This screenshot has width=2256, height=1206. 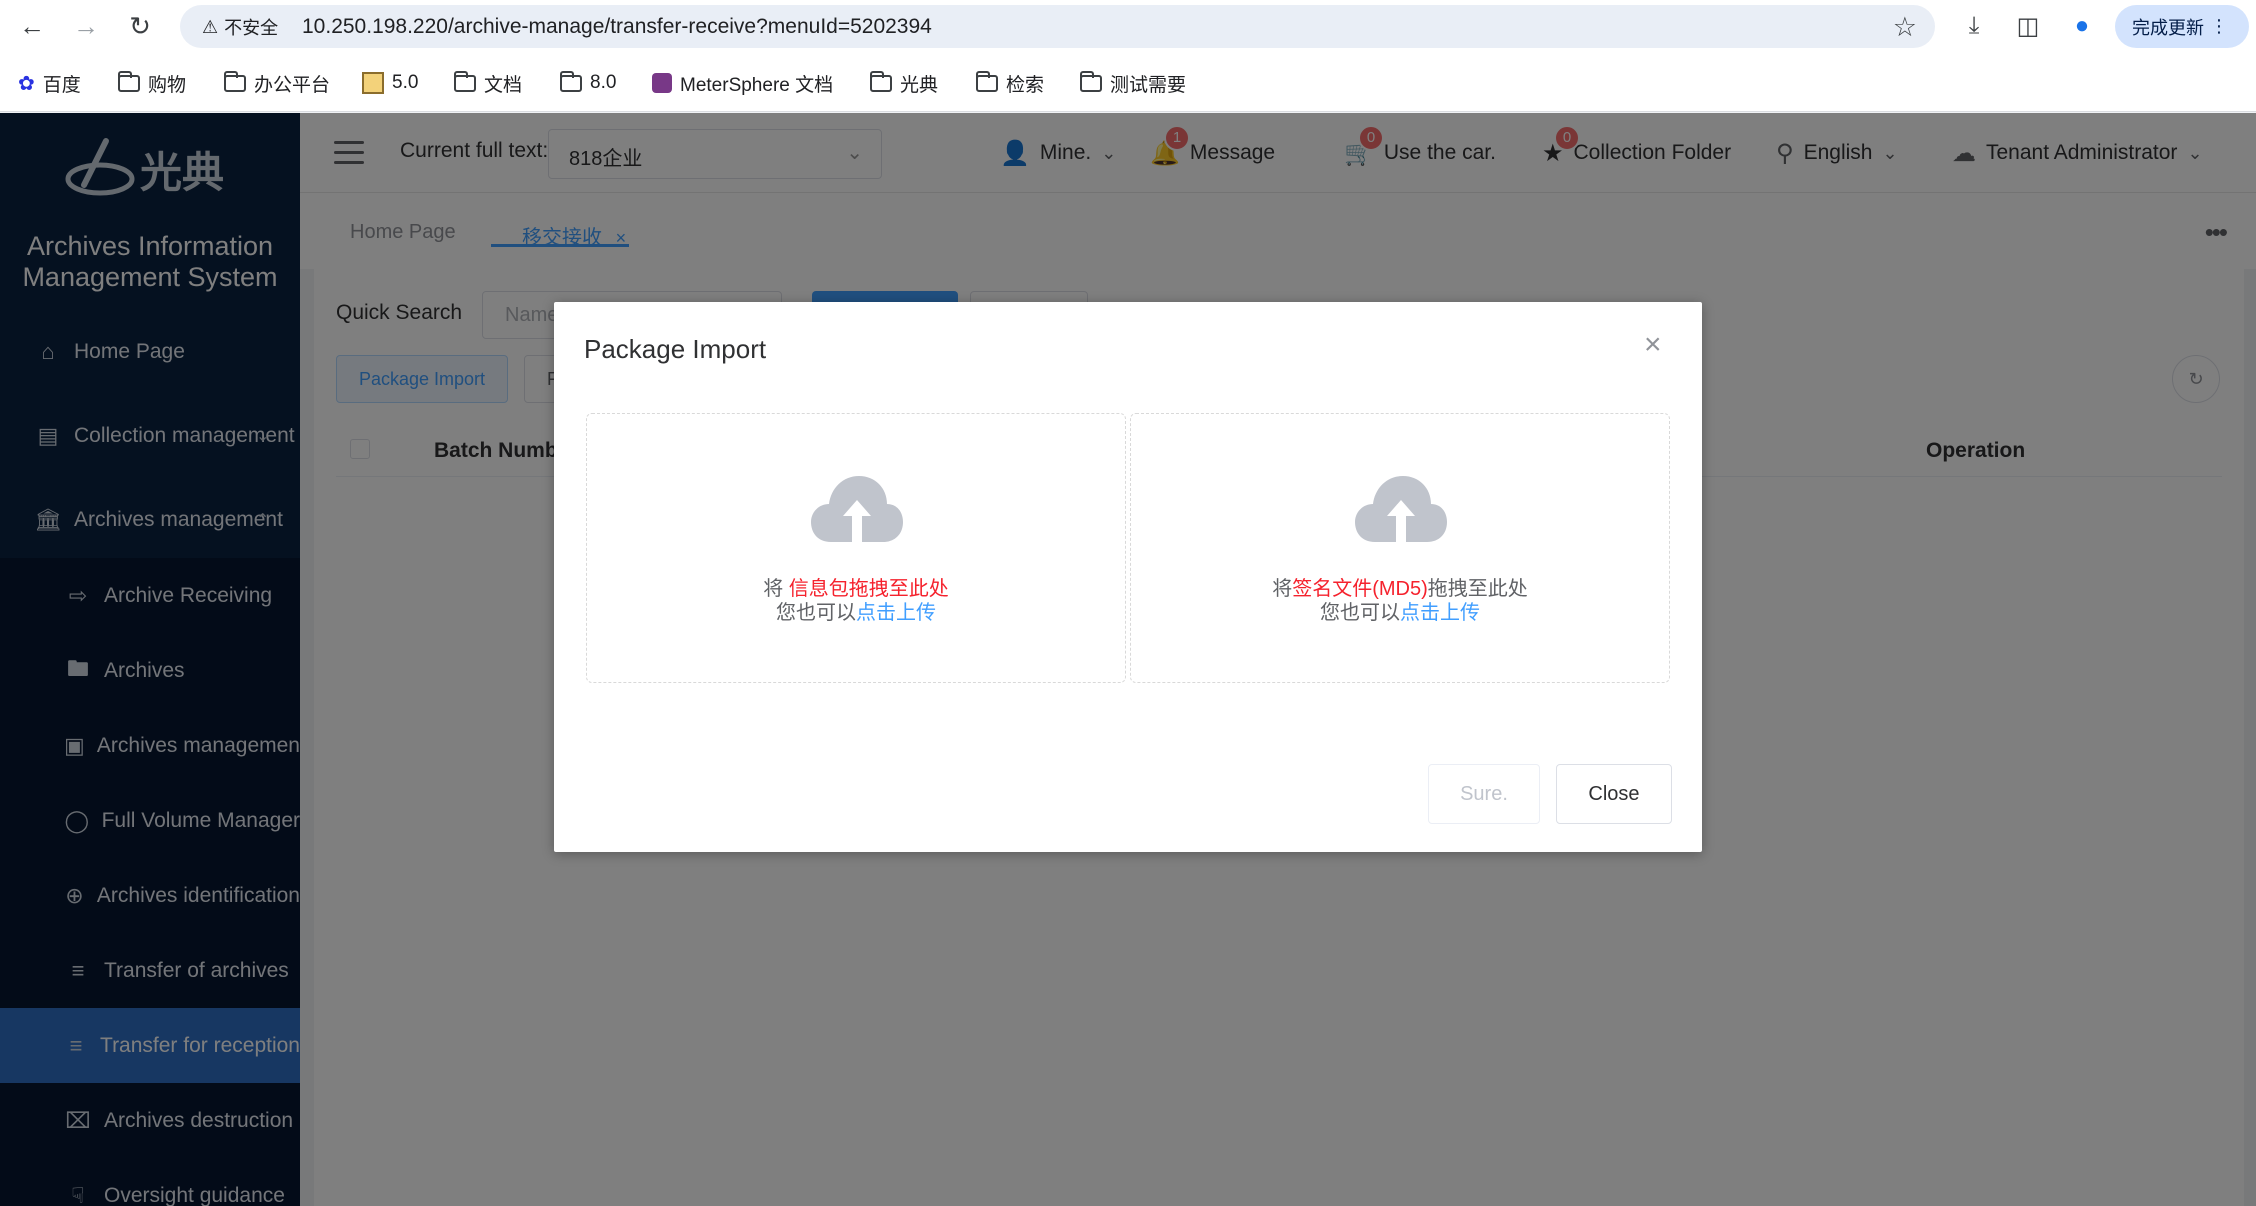 I want to click on bookmark-folder: 办公平台, so click(x=277, y=83).